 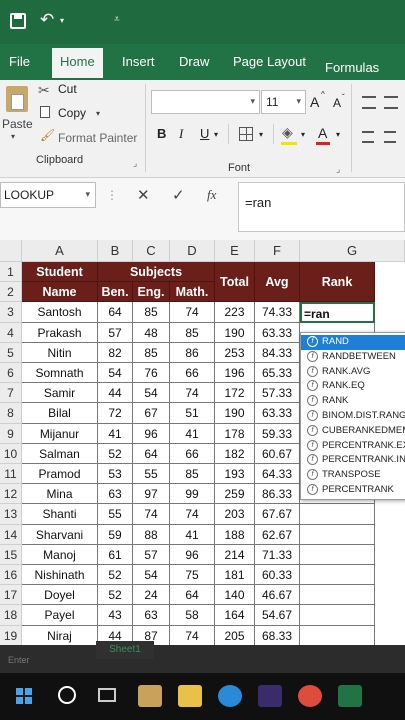 I want to click on eng-score-cell: 48, so click(x=151, y=332).